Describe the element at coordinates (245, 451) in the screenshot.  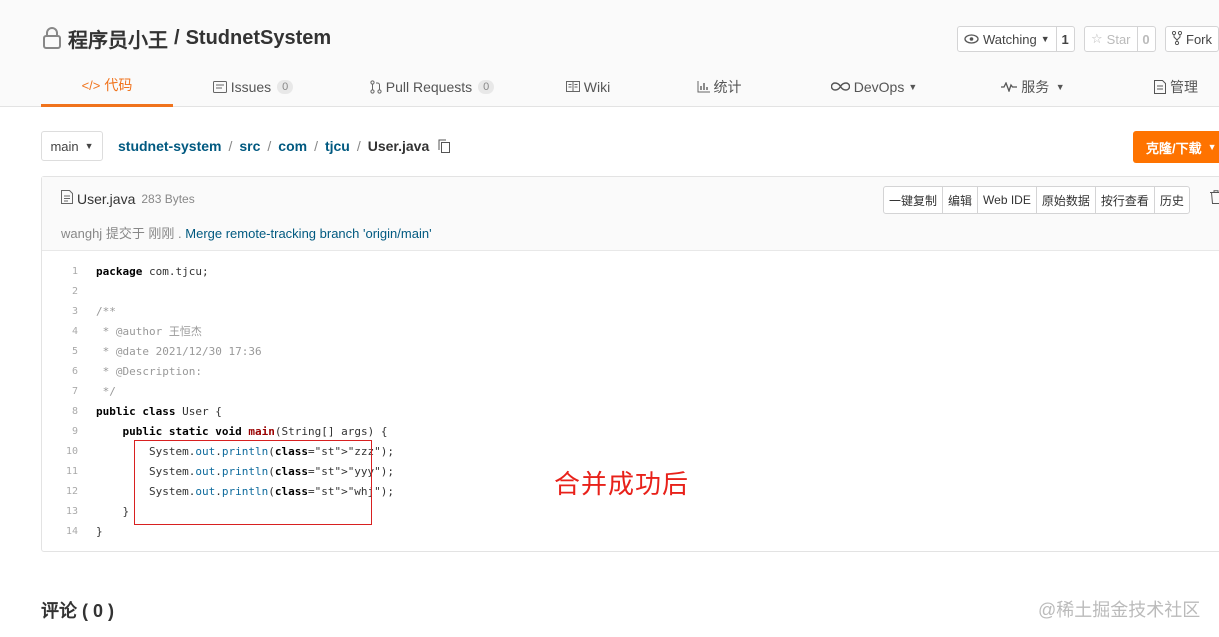
I see `line-code: System.out.println(class="st">"zzz");` at that location.